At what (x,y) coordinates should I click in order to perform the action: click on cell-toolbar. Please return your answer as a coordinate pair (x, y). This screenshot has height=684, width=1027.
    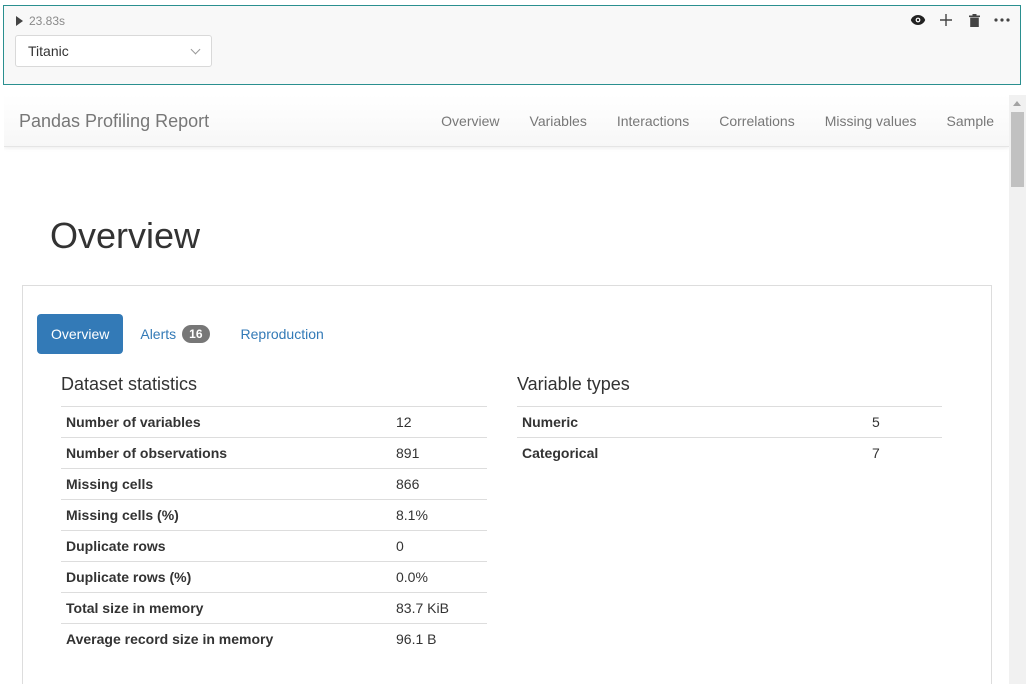
    Looking at the image, I should click on (960, 20).